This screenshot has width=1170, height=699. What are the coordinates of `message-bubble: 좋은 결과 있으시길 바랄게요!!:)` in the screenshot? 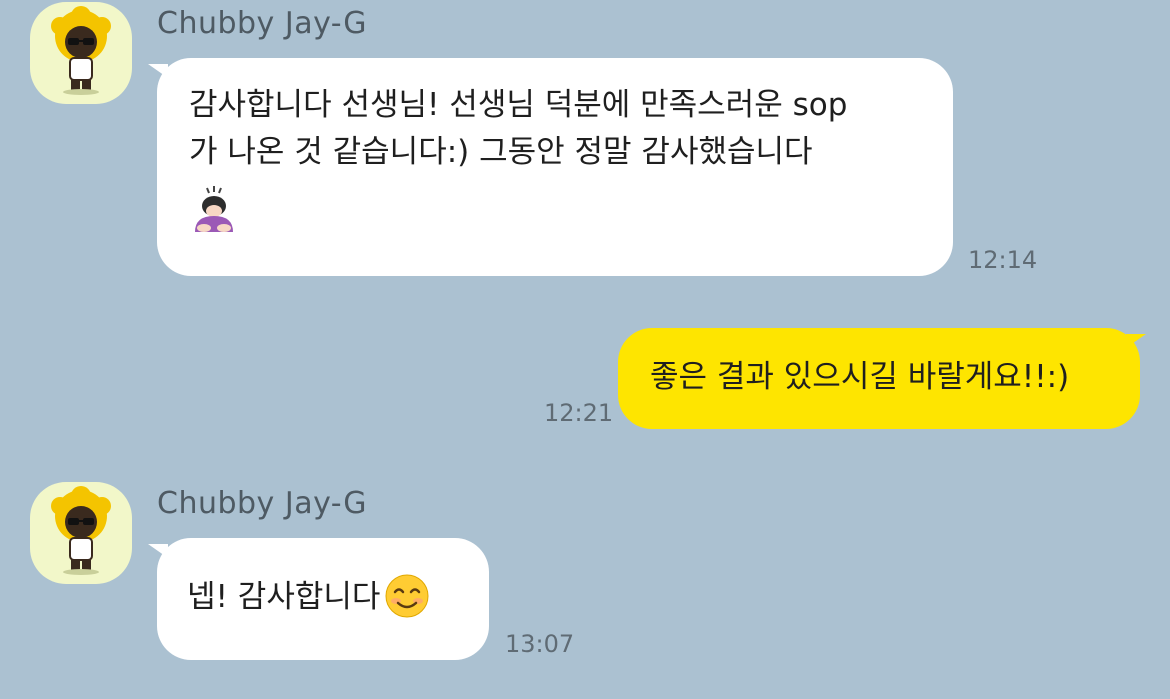 It's located at (879, 378).